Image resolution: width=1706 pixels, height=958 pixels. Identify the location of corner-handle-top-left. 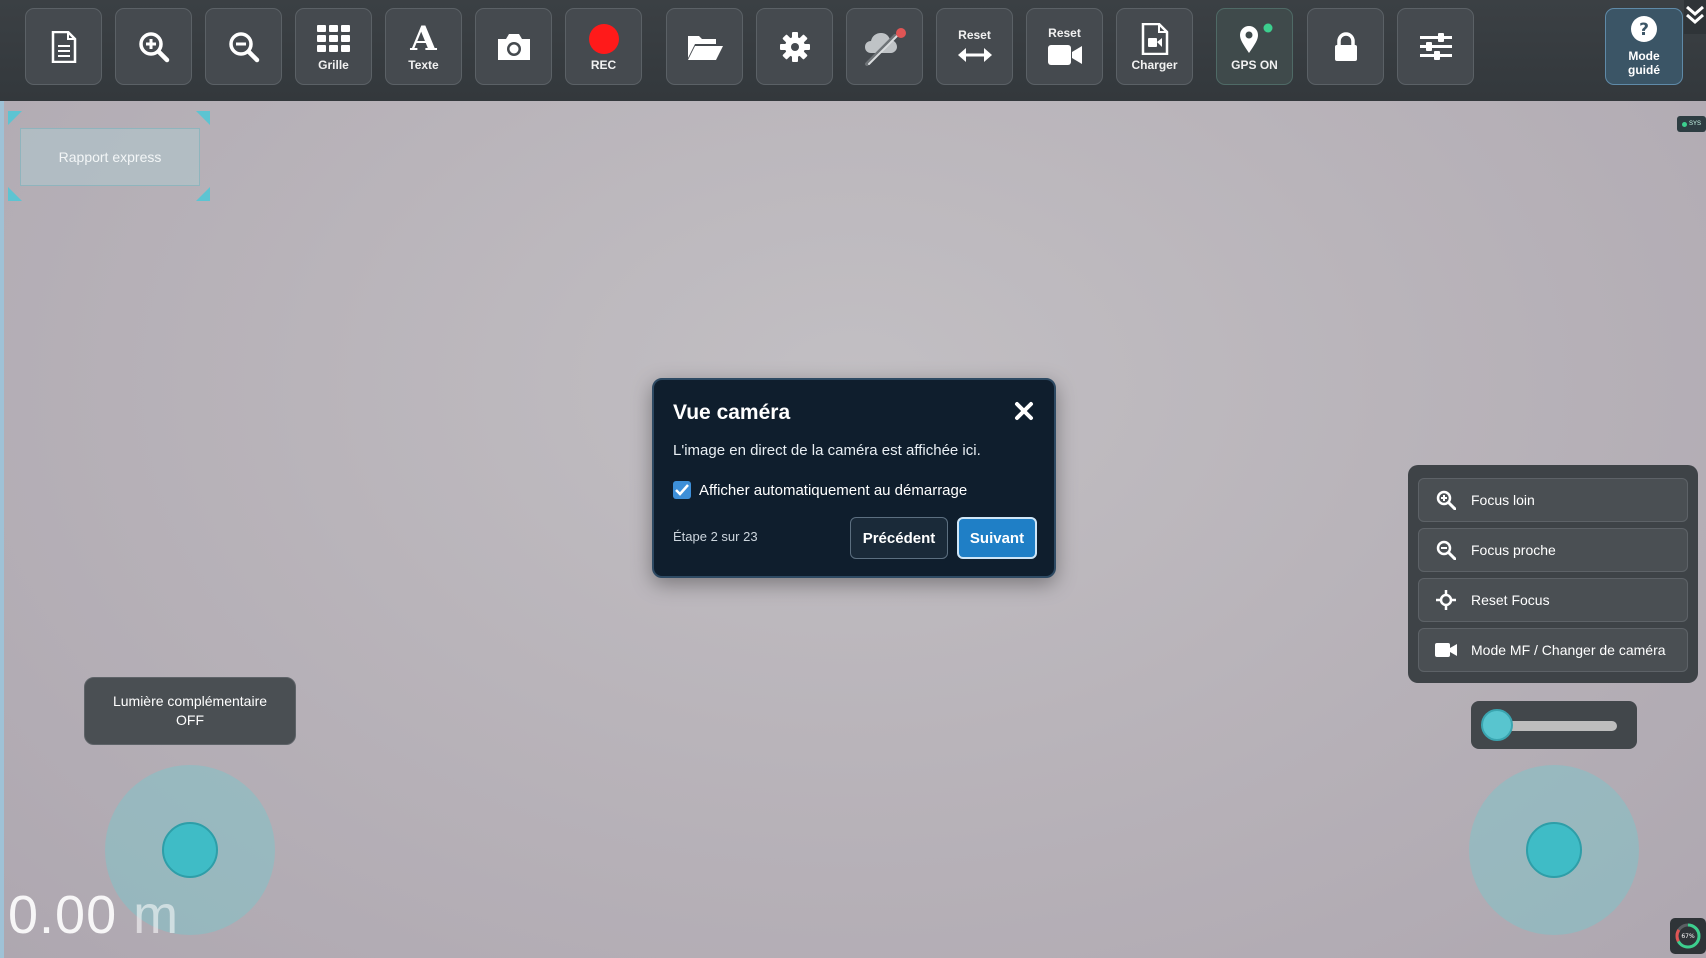
(15, 118).